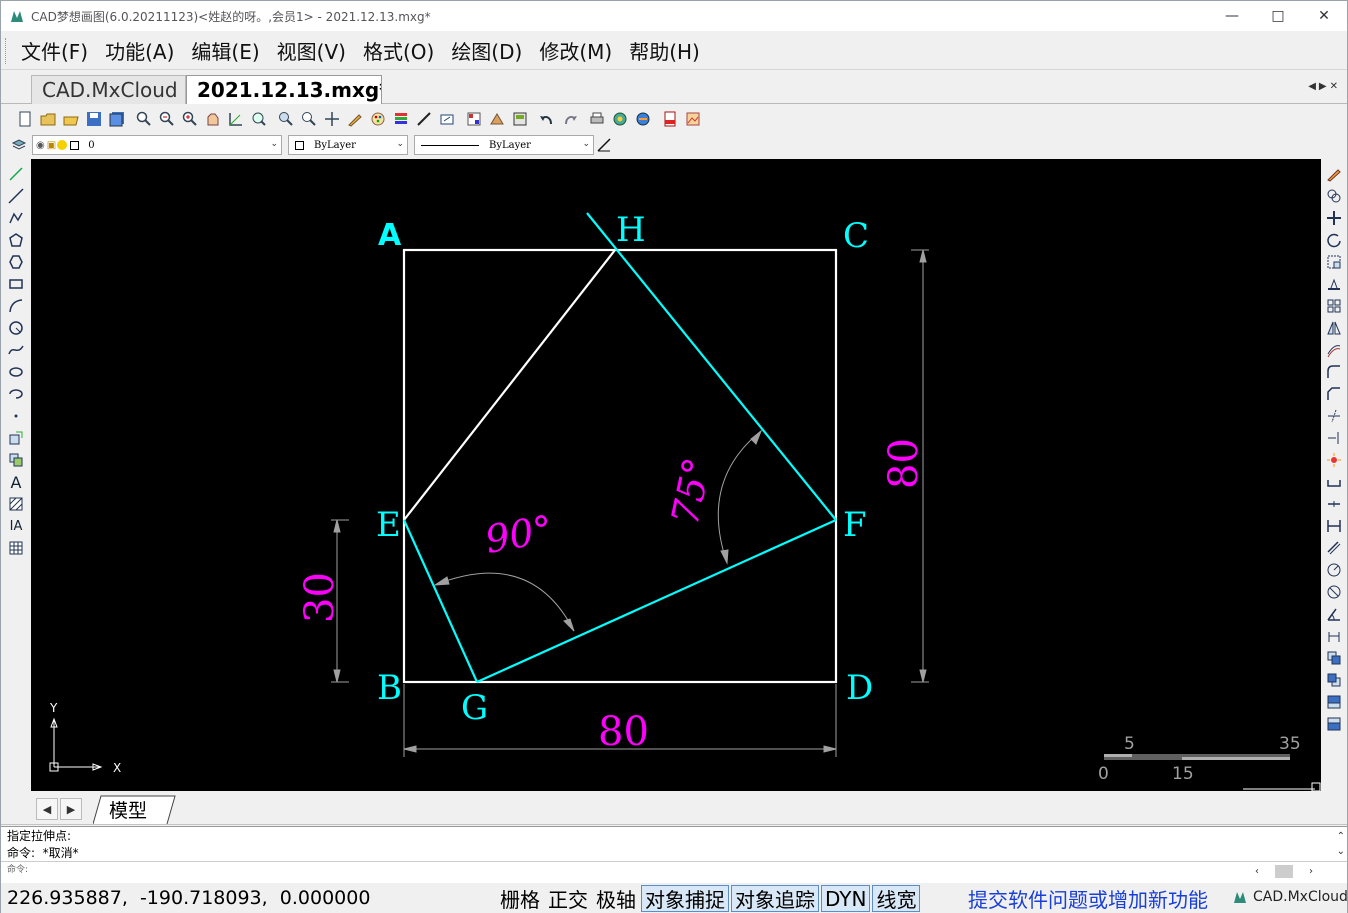 The image size is (1348, 913). I want to click on menu-help: 帮助(H), so click(664, 50).